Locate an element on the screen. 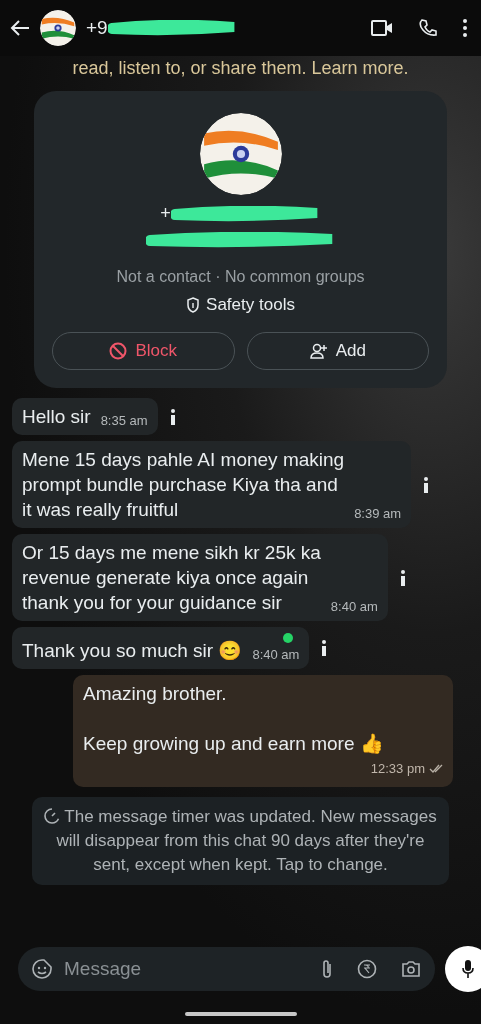 Image resolution: width=481 pixels, height=1024 pixels. message-field: Message is located at coordinates (226, 969).